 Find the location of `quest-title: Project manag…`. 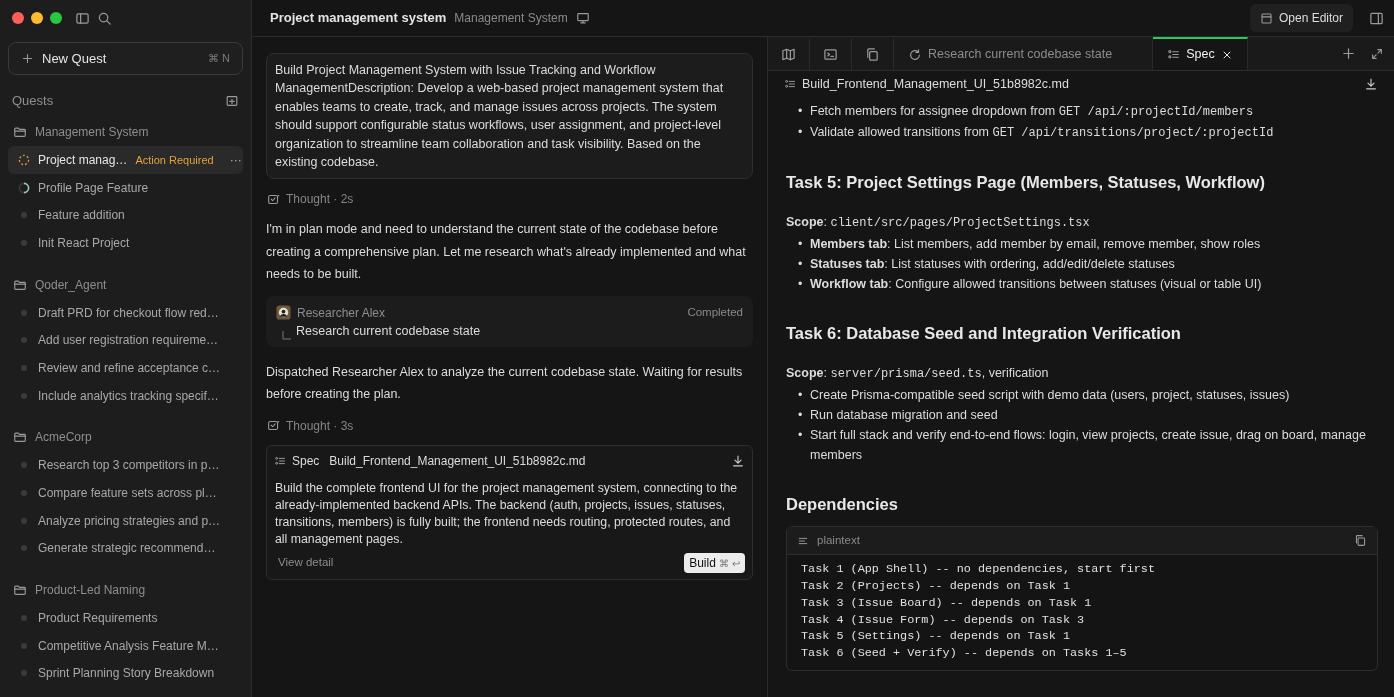

quest-title: Project manag… is located at coordinates (83, 160).